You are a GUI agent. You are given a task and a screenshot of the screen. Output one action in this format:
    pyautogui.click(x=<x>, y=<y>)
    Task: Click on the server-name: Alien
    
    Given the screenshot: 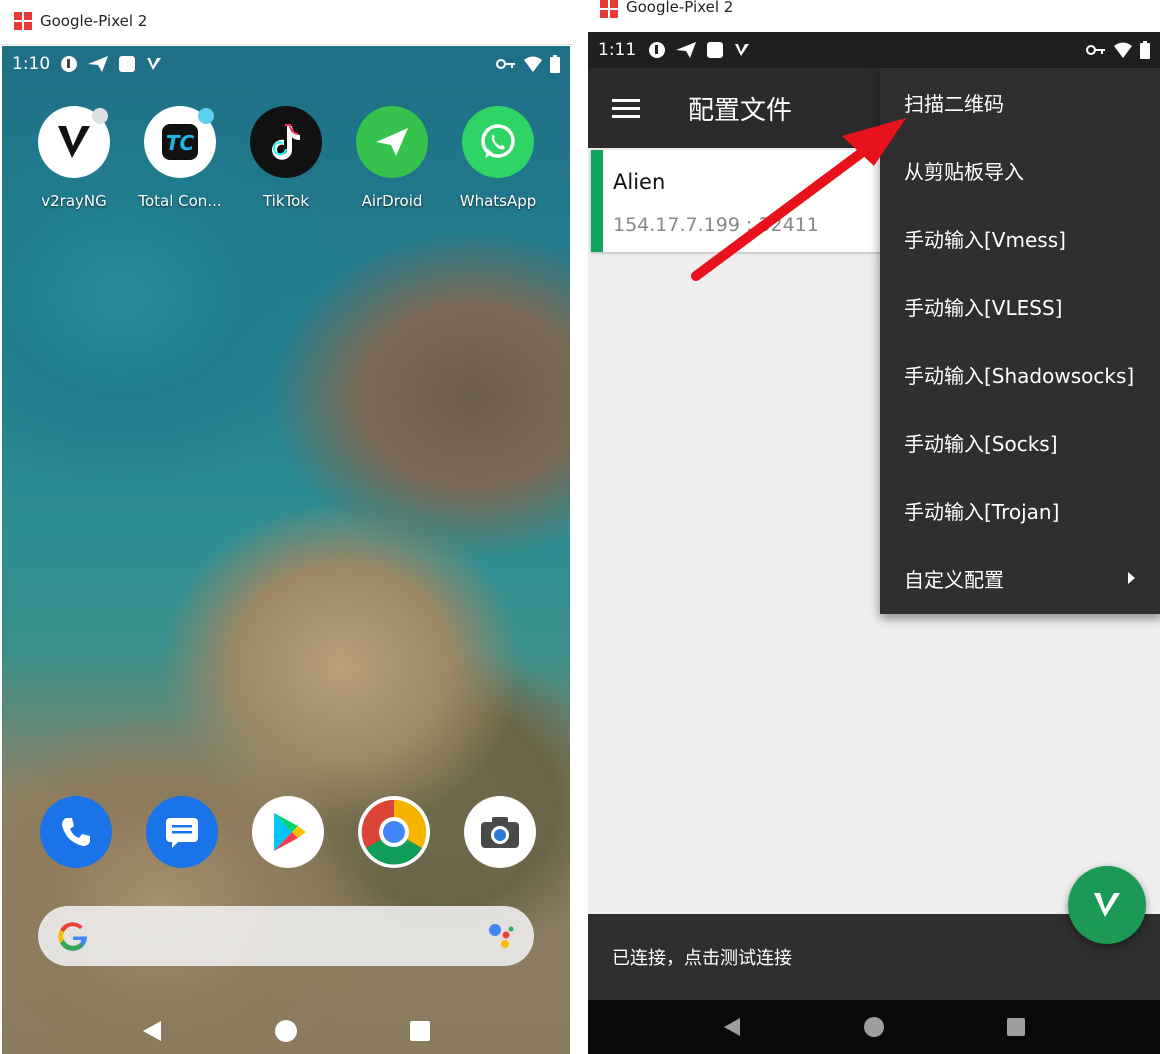 What is the action you would take?
    pyautogui.click(x=639, y=182)
    